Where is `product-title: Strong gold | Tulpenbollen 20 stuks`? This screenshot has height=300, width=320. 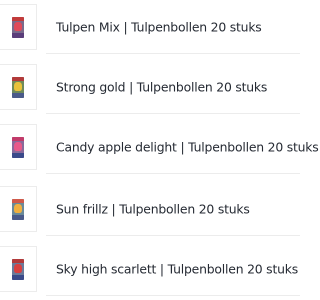 product-title: Strong gold | Tulpenbollen 20 stuks is located at coordinates (161, 87).